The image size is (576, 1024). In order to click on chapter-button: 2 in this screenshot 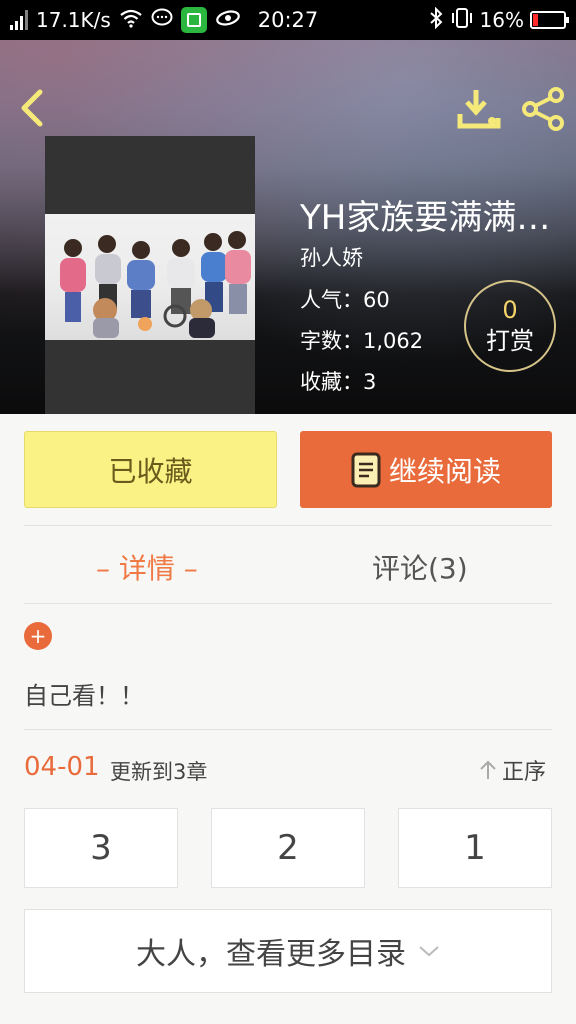, I will do `click(288, 848)`.